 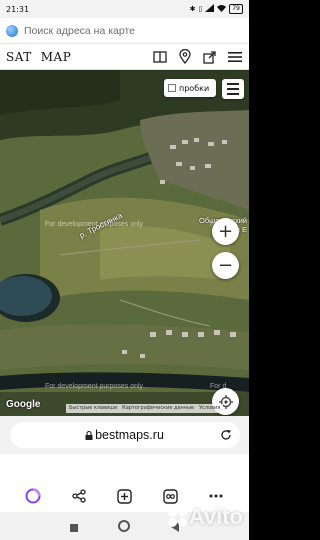 I want to click on search-input: Поиск адреса на карте, so click(x=133, y=31).